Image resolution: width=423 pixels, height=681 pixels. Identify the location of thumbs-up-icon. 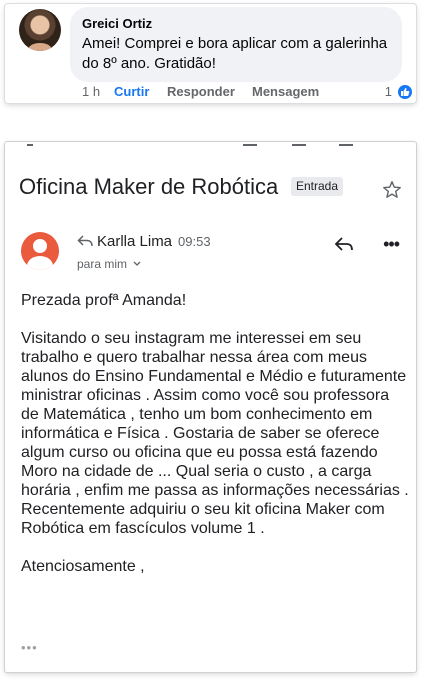
(405, 92).